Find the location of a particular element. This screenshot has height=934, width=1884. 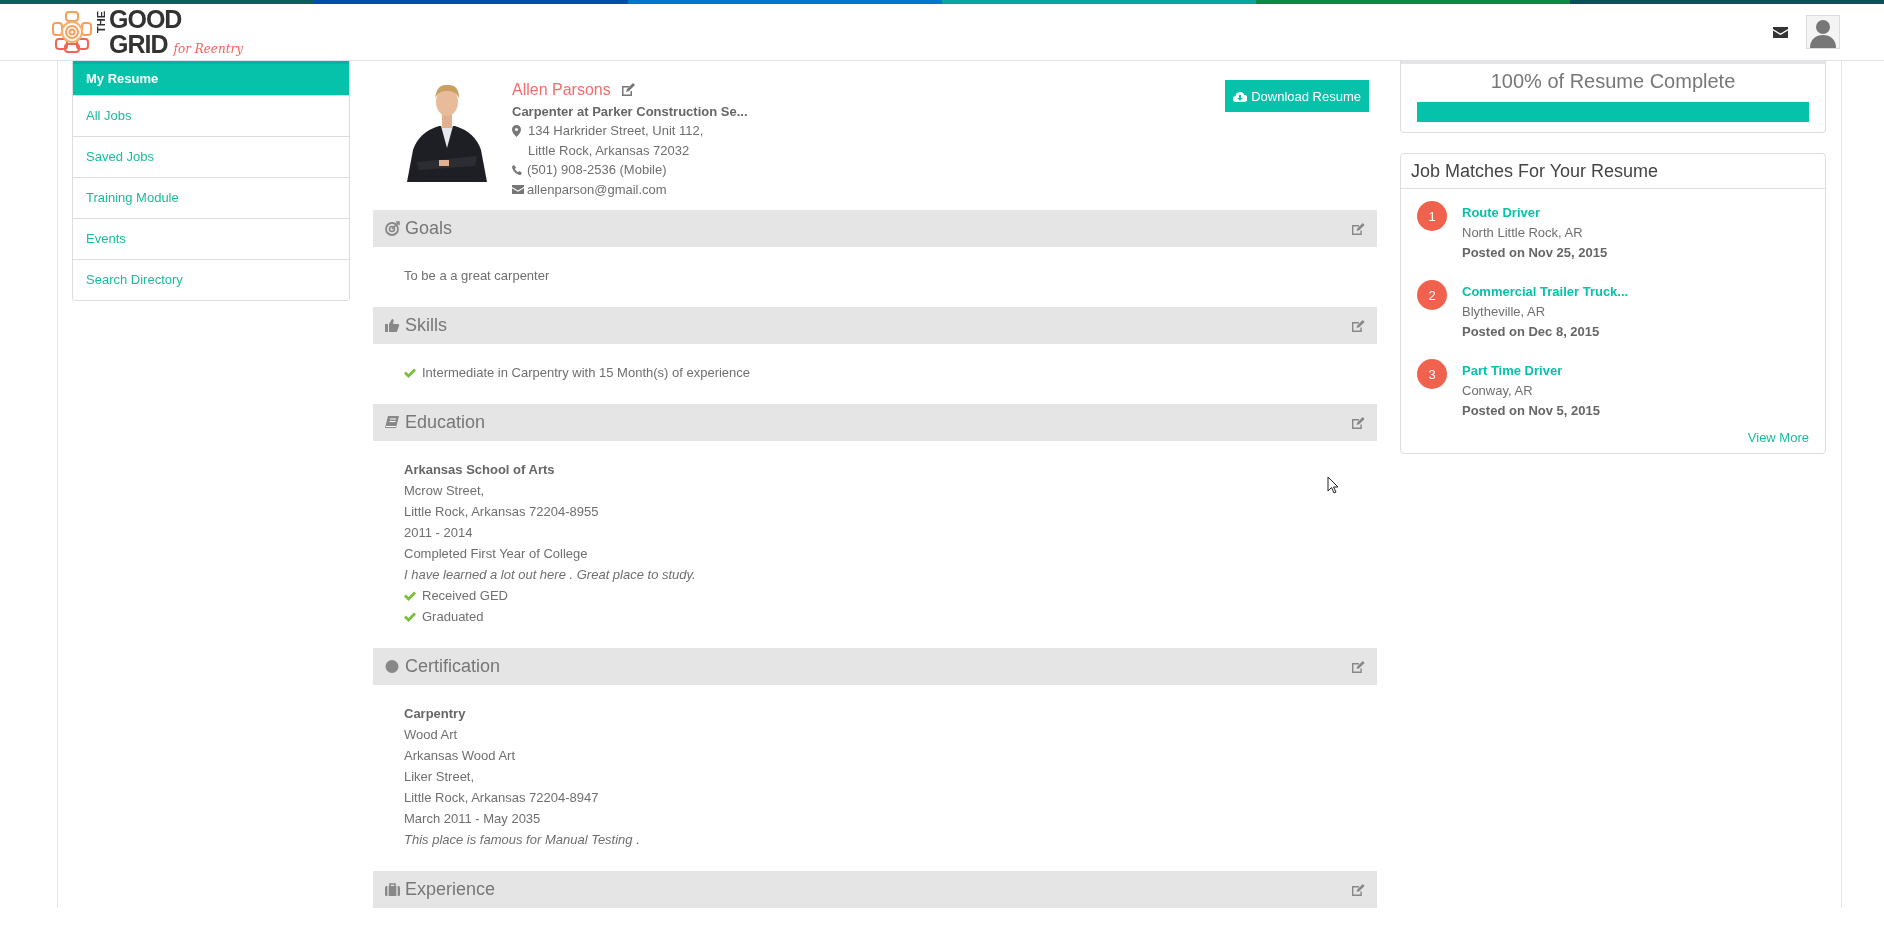

completion-label: 100% of Resume Complete is located at coordinates (1613, 81).